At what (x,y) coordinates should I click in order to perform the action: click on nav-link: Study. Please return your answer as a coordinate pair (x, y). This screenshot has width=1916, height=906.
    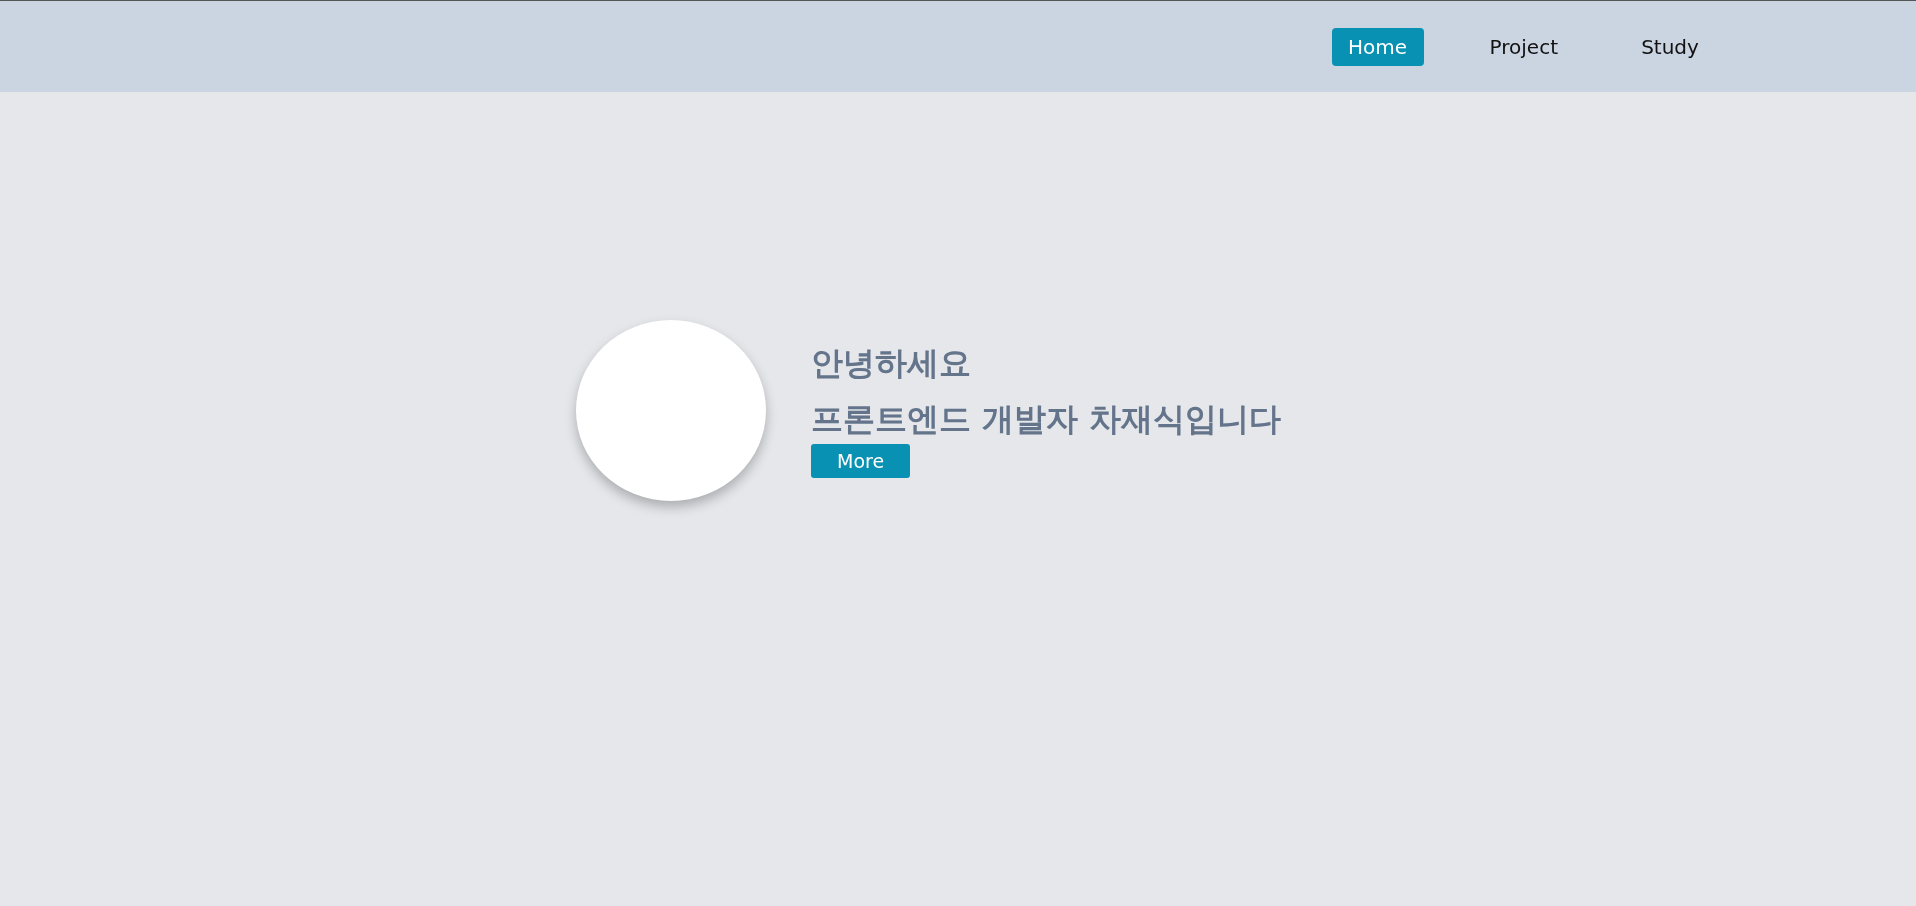
    Looking at the image, I should click on (1670, 46).